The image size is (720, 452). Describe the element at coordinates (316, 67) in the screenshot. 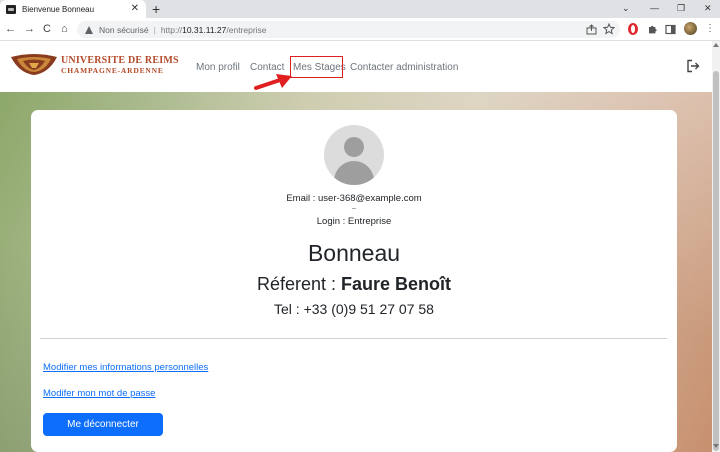

I see `highlight-box` at that location.